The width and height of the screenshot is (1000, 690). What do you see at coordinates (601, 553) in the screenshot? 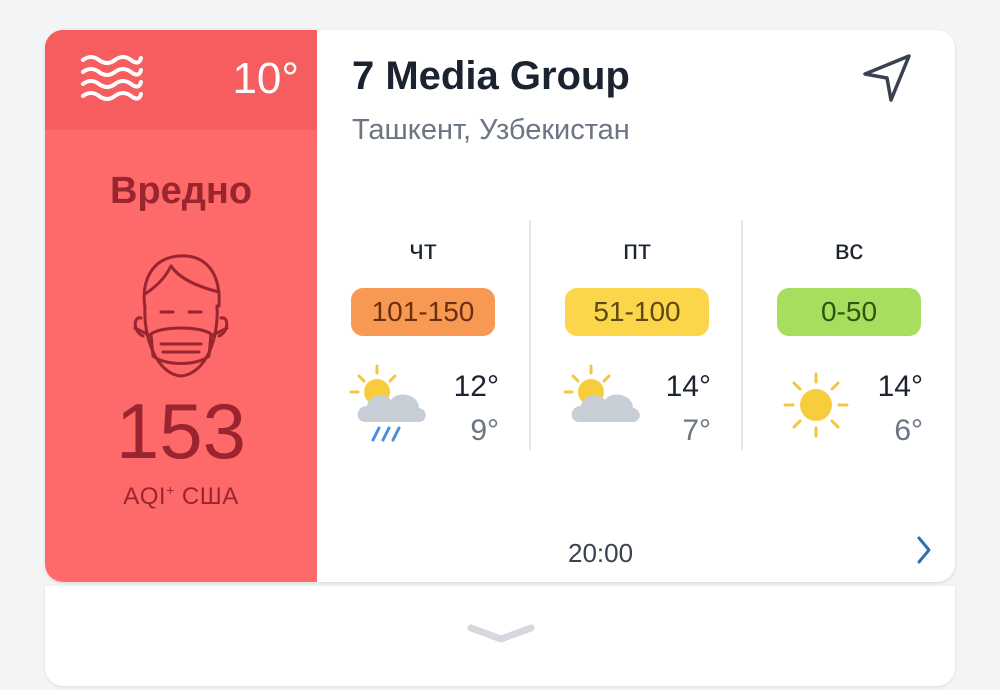
I see `update-time: 20:00` at bounding box center [601, 553].